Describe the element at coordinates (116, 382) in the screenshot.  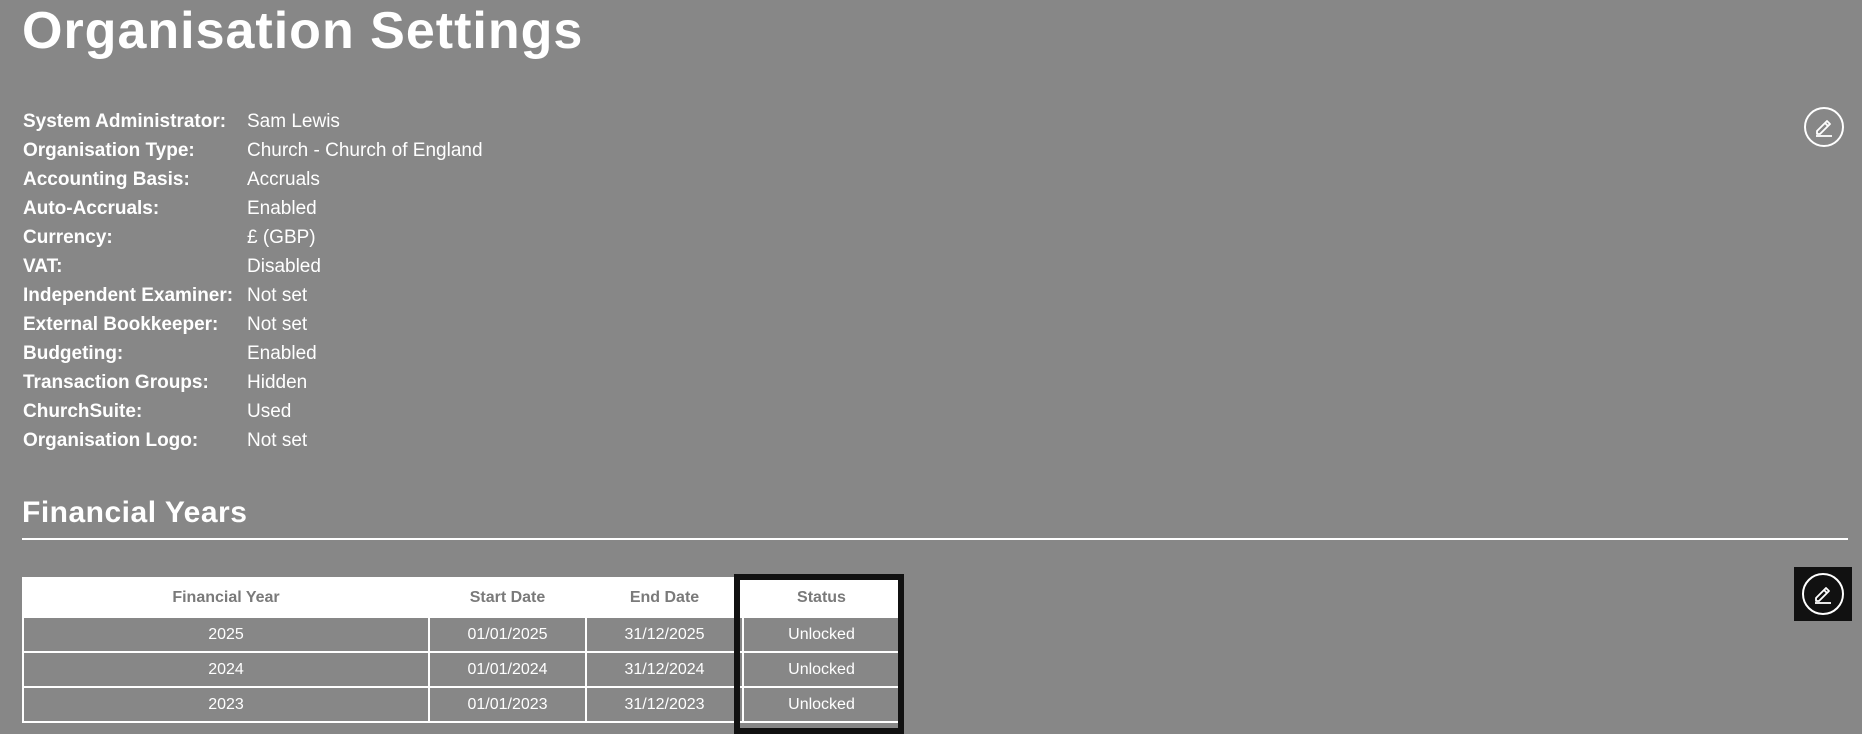
I see `setting-label: Transaction Groups:` at that location.